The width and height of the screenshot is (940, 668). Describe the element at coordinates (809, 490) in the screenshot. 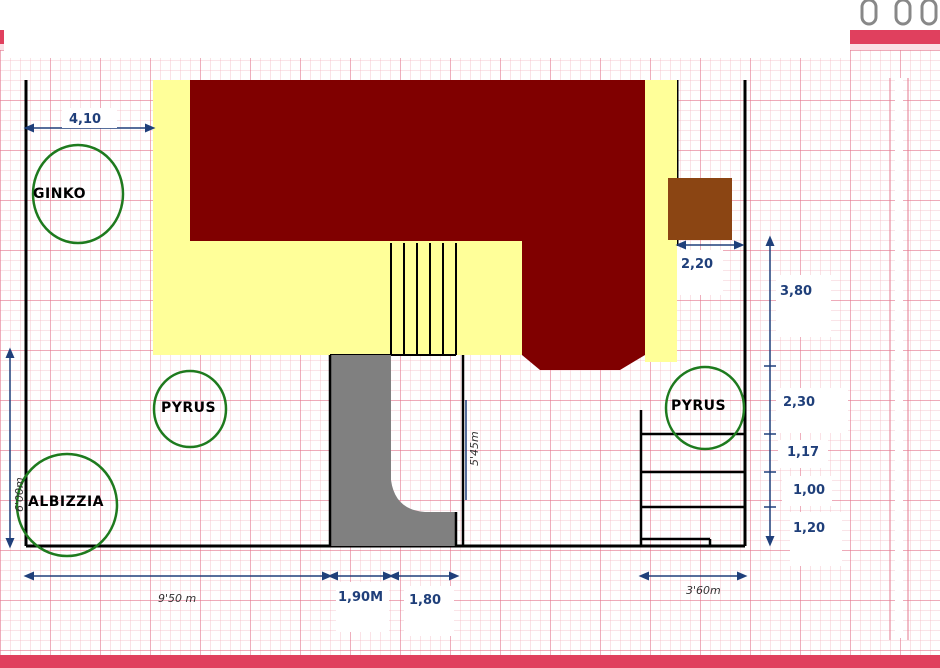

I see `dim-right-segment-4: 1,00` at that location.